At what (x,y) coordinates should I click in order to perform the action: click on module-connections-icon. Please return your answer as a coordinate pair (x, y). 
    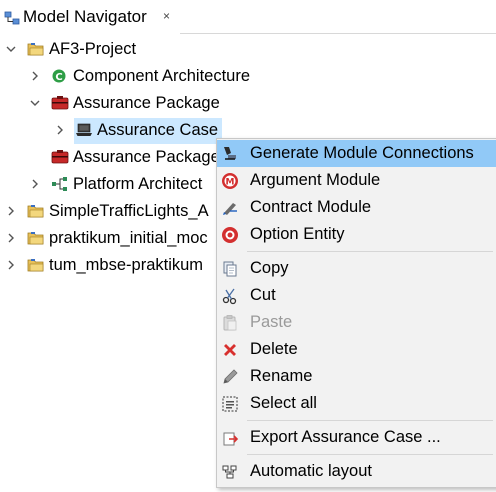
    Looking at the image, I should click on (230, 153).